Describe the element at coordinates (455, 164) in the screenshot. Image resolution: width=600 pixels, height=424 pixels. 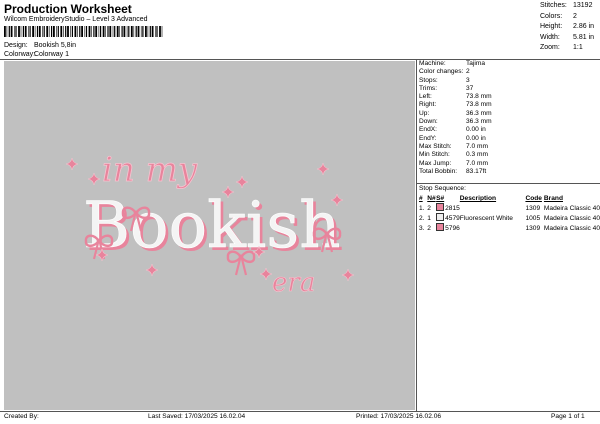
I see `machine-row: Max Jump: 7.0 mm` at that location.